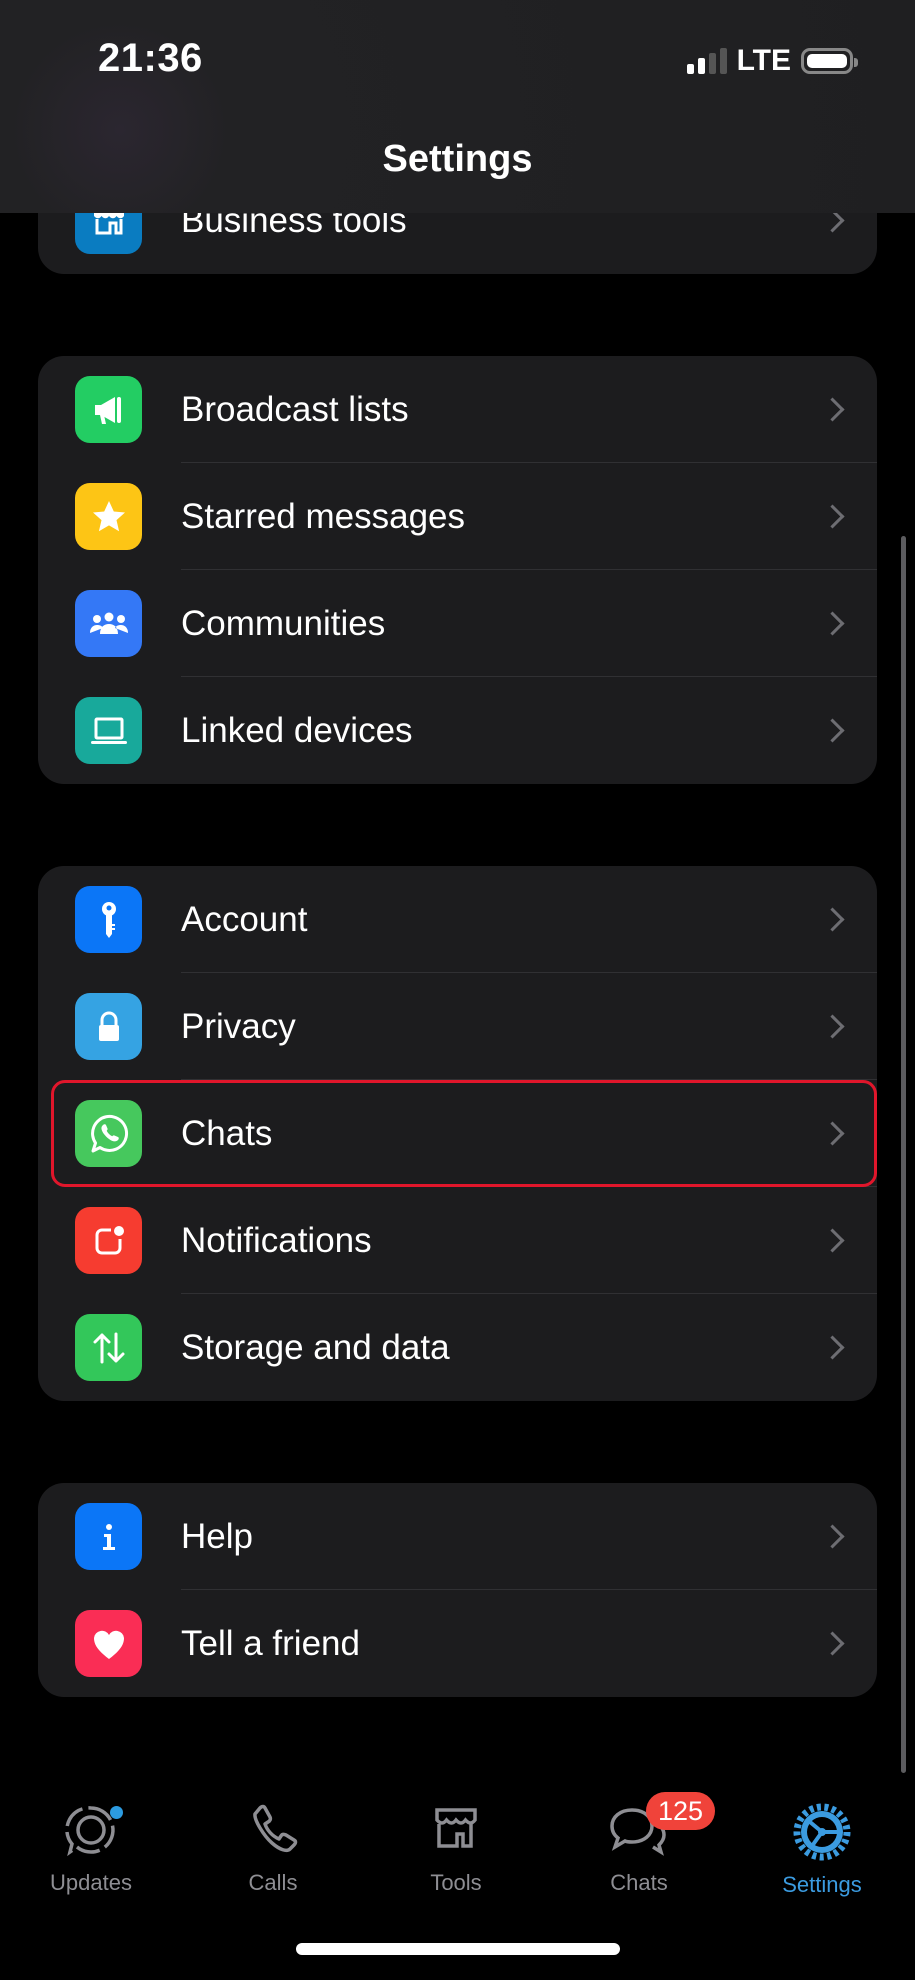 Image resolution: width=915 pixels, height=1980 pixels. I want to click on home-indicator, so click(458, 1949).